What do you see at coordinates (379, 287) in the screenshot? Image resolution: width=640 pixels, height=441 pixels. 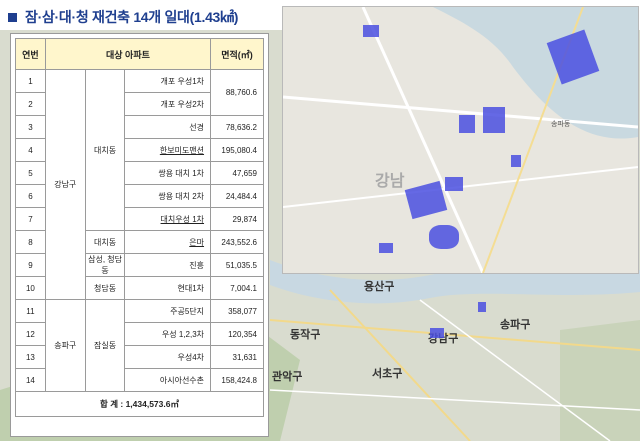 I see `label-yongsan: 용산구` at bounding box center [379, 287].